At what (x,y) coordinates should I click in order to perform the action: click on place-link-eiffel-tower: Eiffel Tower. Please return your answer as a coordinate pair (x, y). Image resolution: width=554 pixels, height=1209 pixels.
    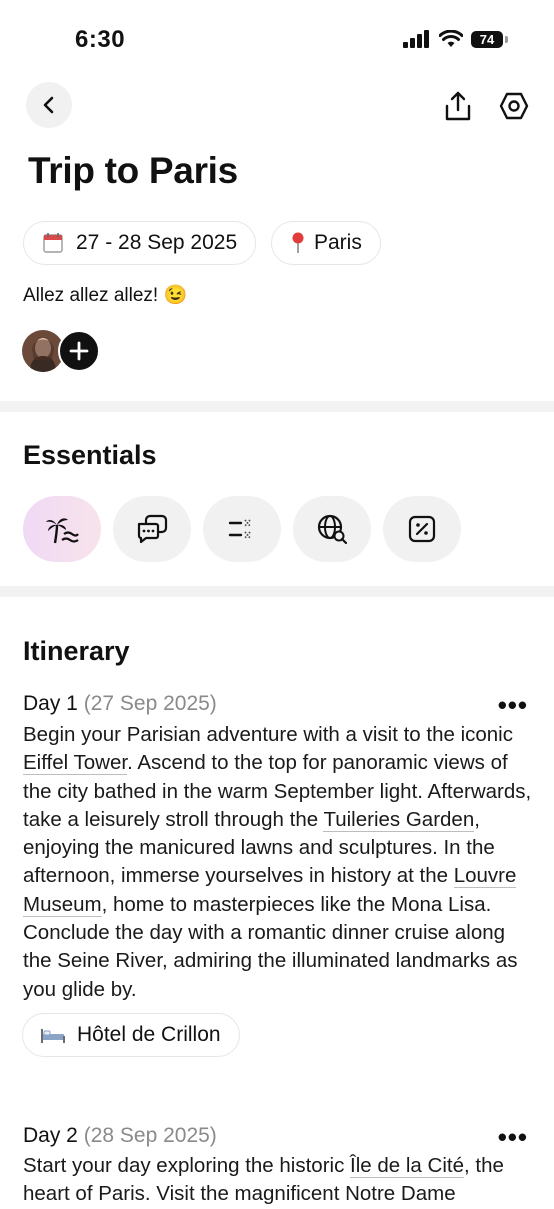
    Looking at the image, I should click on (75, 763).